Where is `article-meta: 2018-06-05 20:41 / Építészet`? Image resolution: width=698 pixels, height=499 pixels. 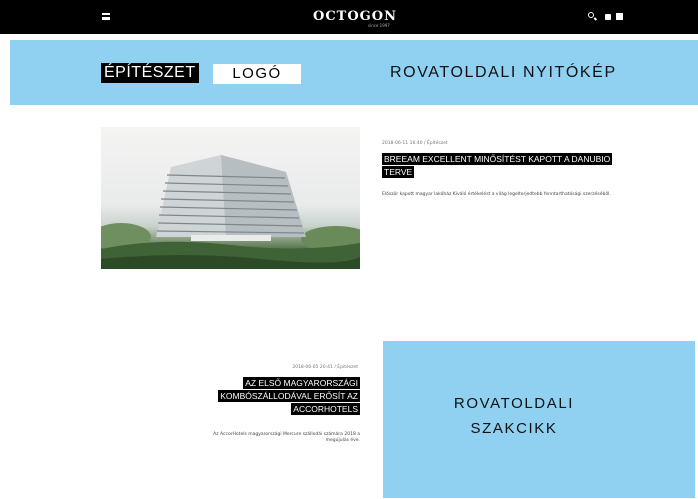 article-meta: 2018-06-05 20:41 / Építészet is located at coordinates (325, 367).